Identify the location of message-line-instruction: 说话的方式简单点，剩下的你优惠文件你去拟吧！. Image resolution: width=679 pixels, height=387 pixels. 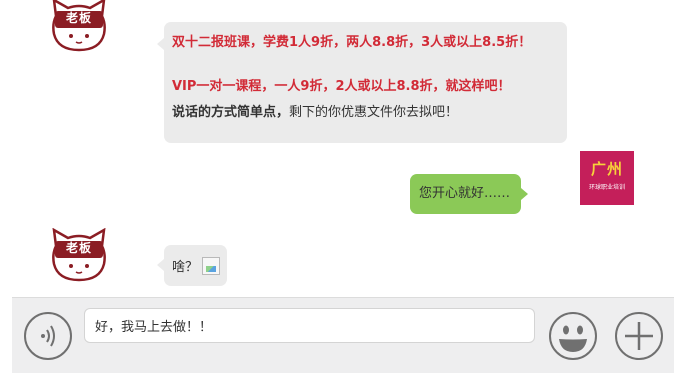
(364, 113).